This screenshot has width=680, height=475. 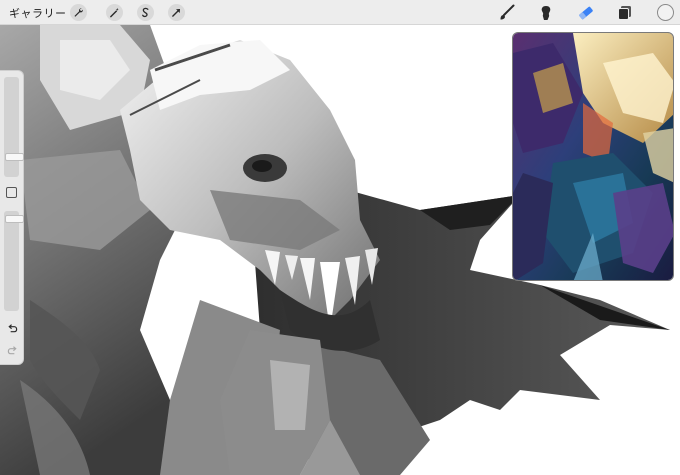 I want to click on redo-button, so click(x=12, y=350).